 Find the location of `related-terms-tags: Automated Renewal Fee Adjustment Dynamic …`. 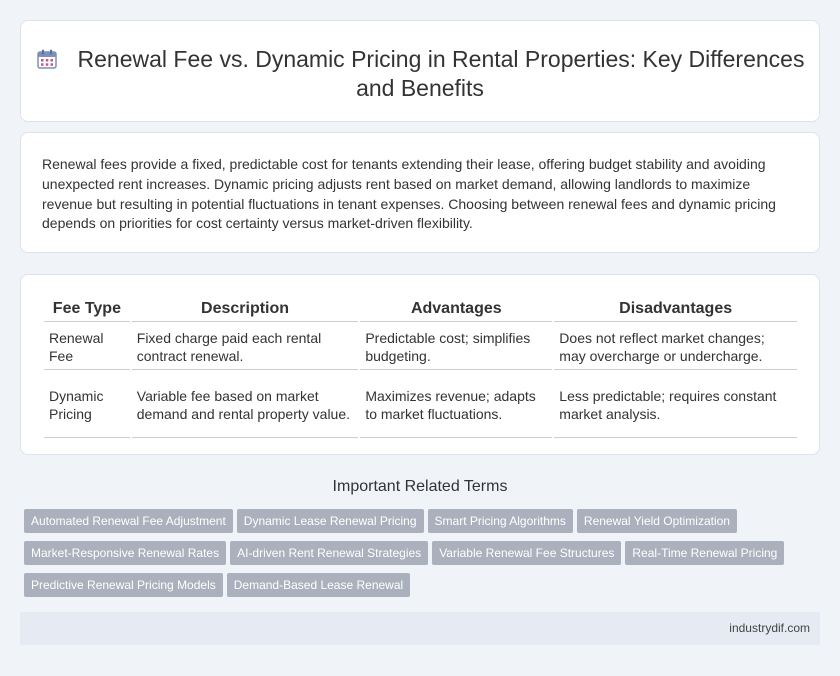

related-terms-tags: Automated Renewal Fee Adjustment Dynamic … is located at coordinates (419, 557).